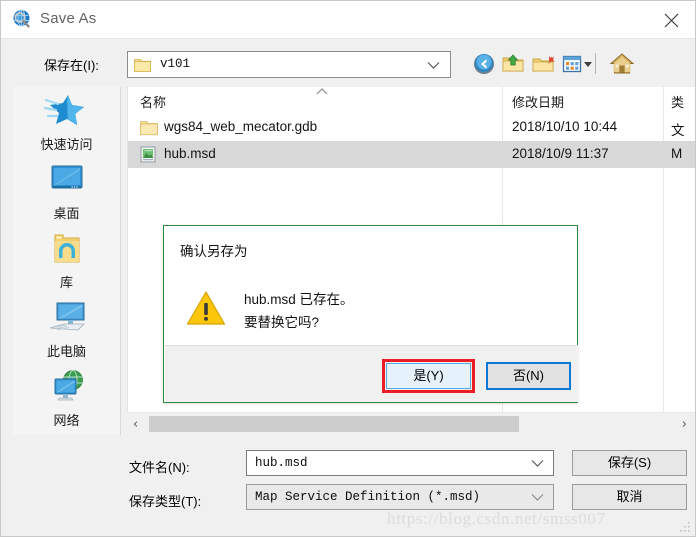 This screenshot has height=537, width=696. I want to click on horizontal-scrollbar: ‹ ›, so click(411, 423).